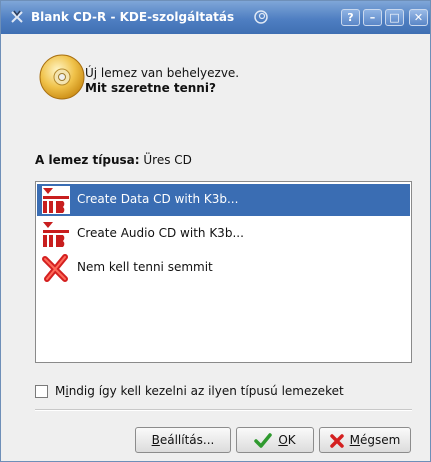 The height and width of the screenshot is (462, 431). What do you see at coordinates (336, 440) in the screenshot?
I see `cancel-x-icon` at bounding box center [336, 440].